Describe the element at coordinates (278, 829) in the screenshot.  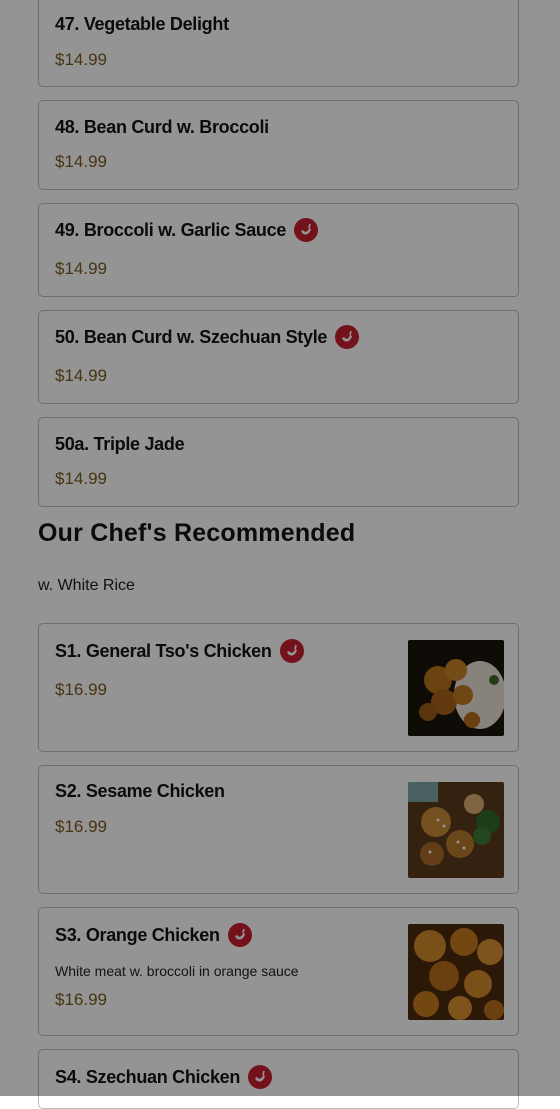
I see `menu-item-card: S2. Sesame Chicken $16.99` at that location.